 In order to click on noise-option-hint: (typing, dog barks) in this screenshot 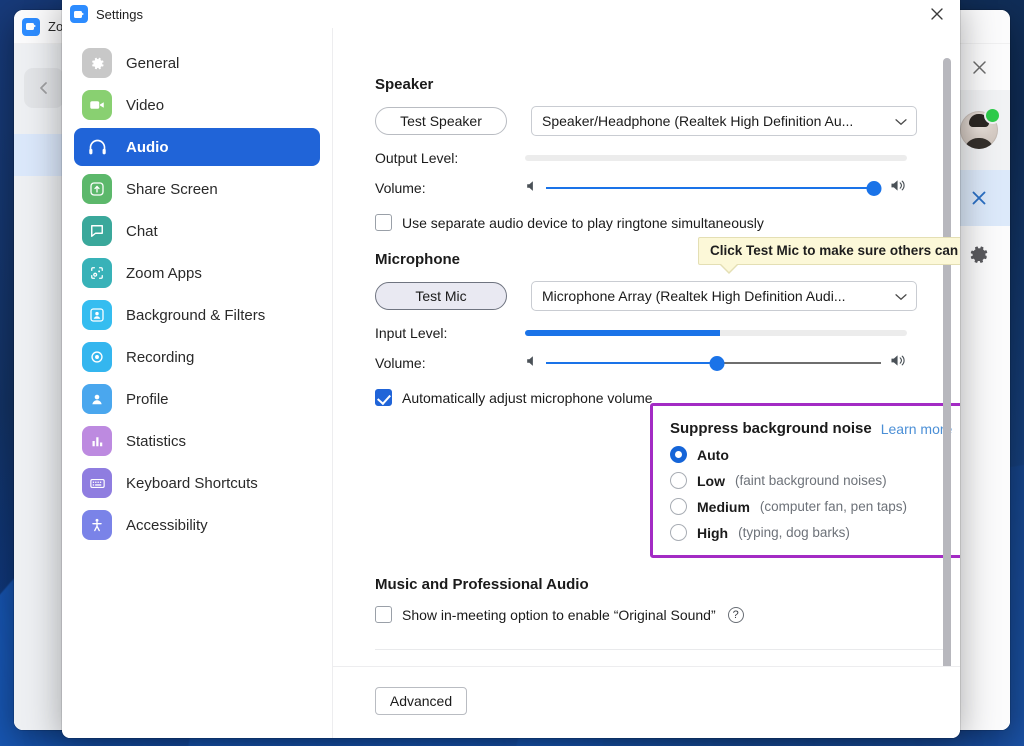, I will do `click(794, 532)`.